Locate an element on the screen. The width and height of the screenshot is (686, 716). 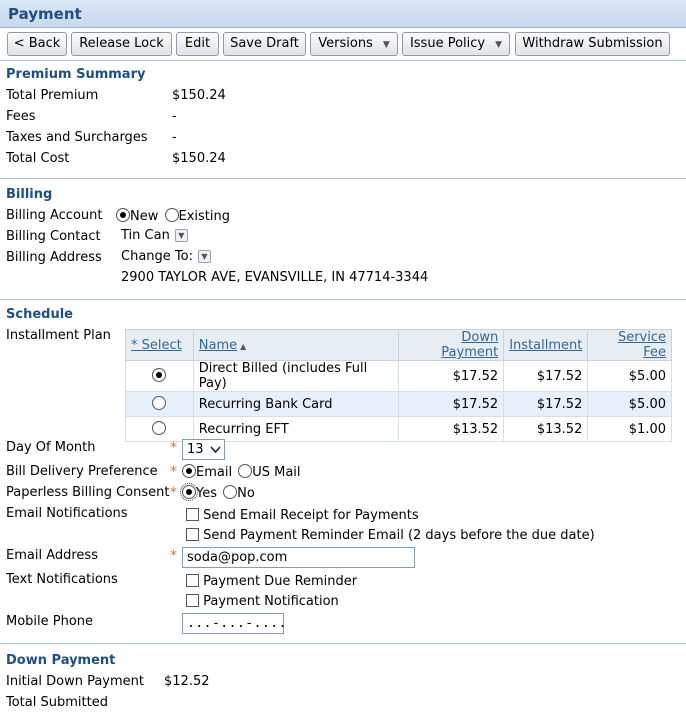
text-notif-option: Payment Notification is located at coordinates (262, 601).